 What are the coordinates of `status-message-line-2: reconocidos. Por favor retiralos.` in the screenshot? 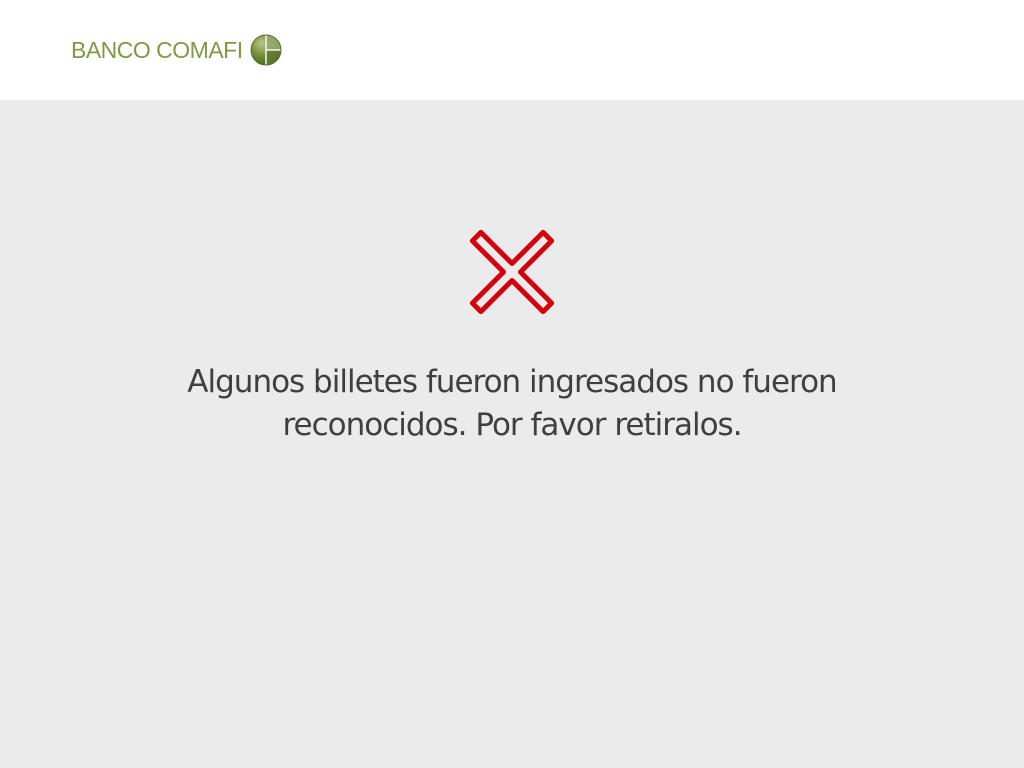 It's located at (512, 425).